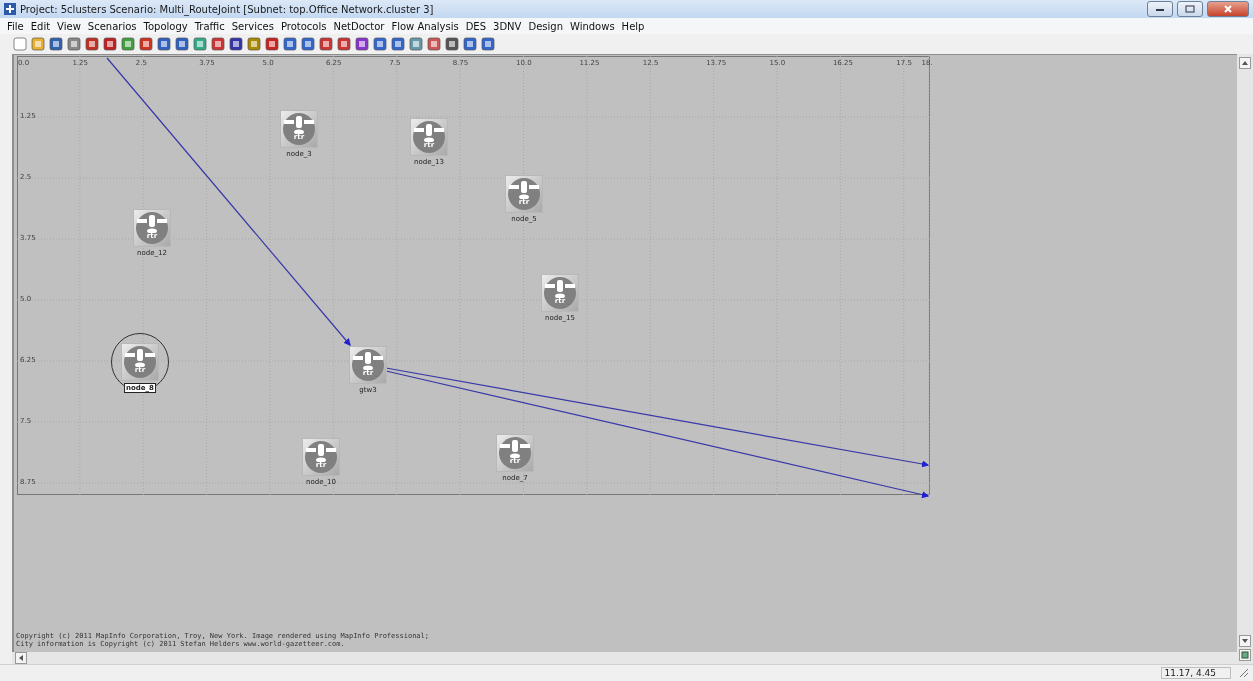 This screenshot has width=1253, height=681. Describe the element at coordinates (10, 9) in the screenshot. I see `app-icon` at that location.